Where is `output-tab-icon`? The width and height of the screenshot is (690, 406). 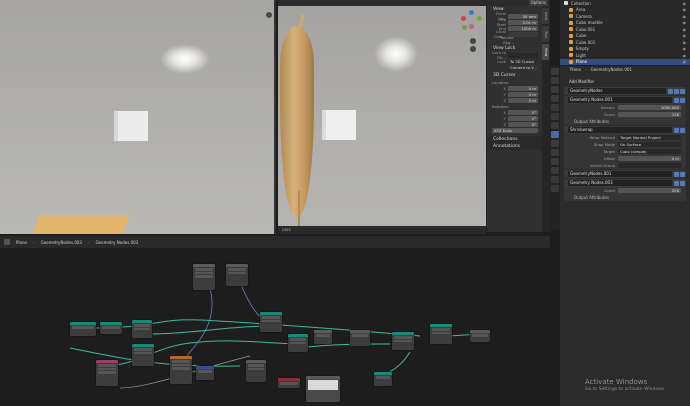
output-tab-icon is located at coordinates (555, 89).